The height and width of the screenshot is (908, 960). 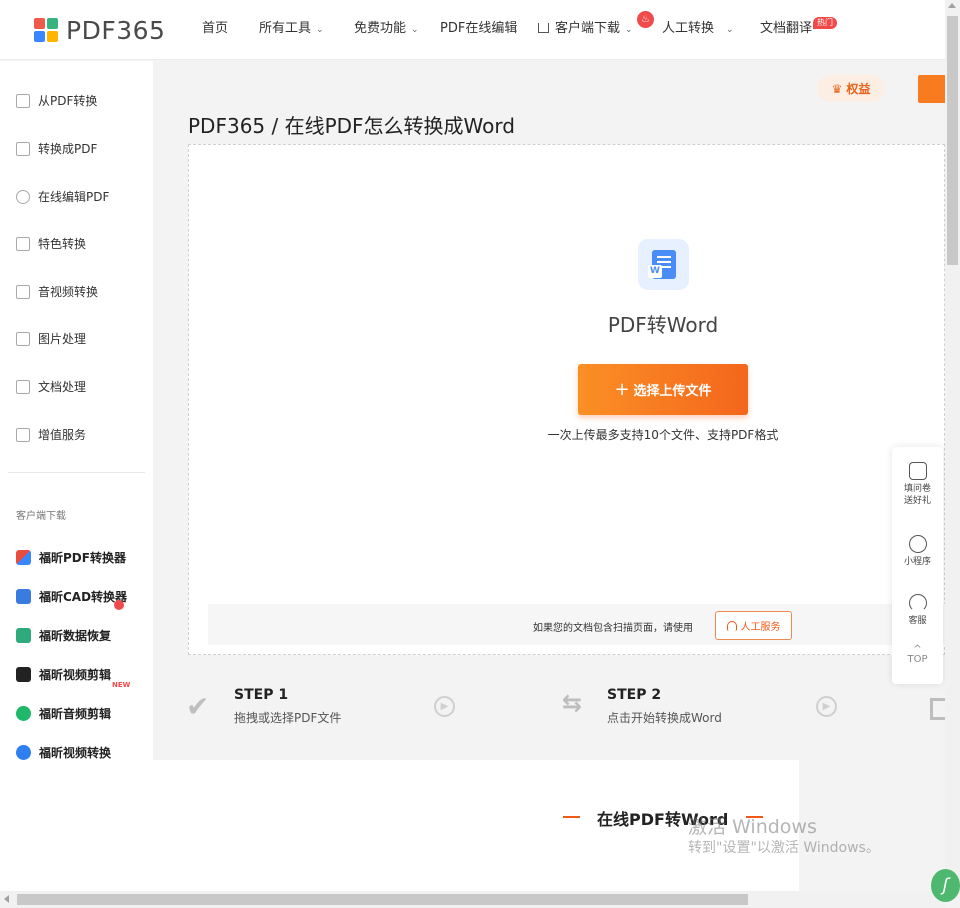 I want to click on sidebar-item-to-pdf: 转换成PDF, so click(x=56, y=148).